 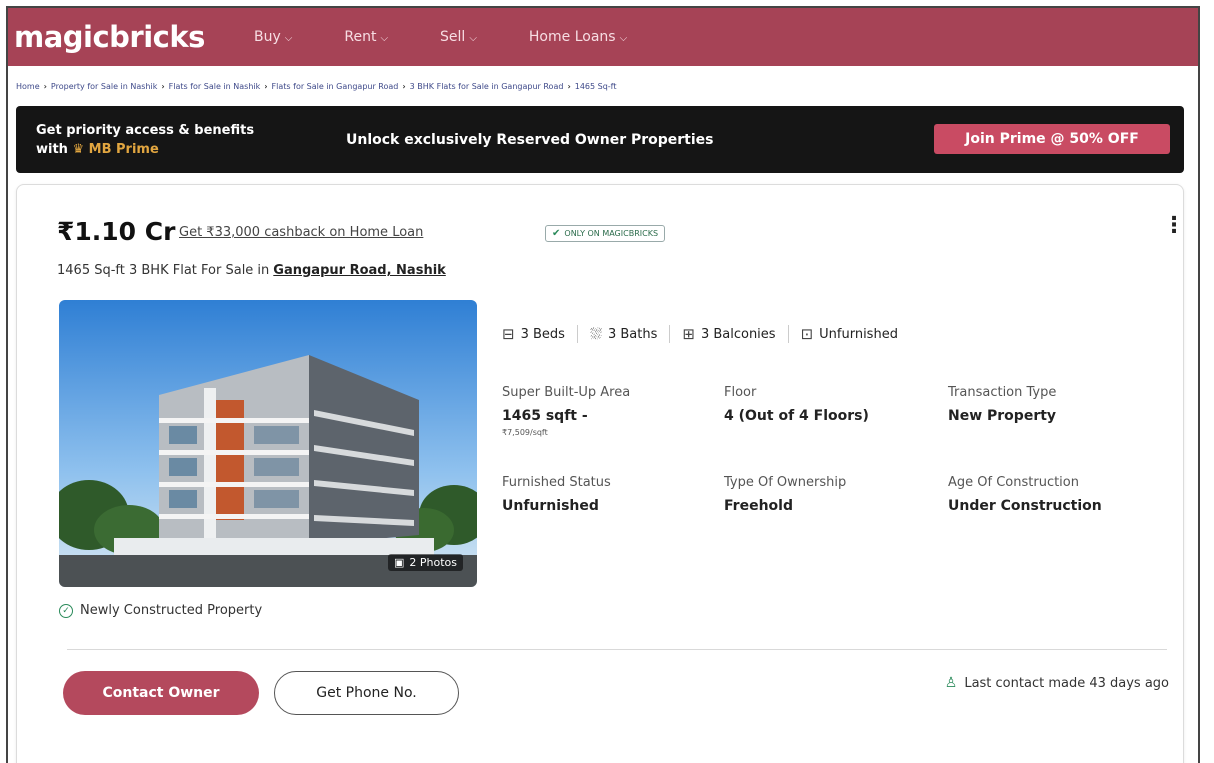 I want to click on breadcrumb-property-nashik: Property for Sale in Nashik, so click(x=104, y=86).